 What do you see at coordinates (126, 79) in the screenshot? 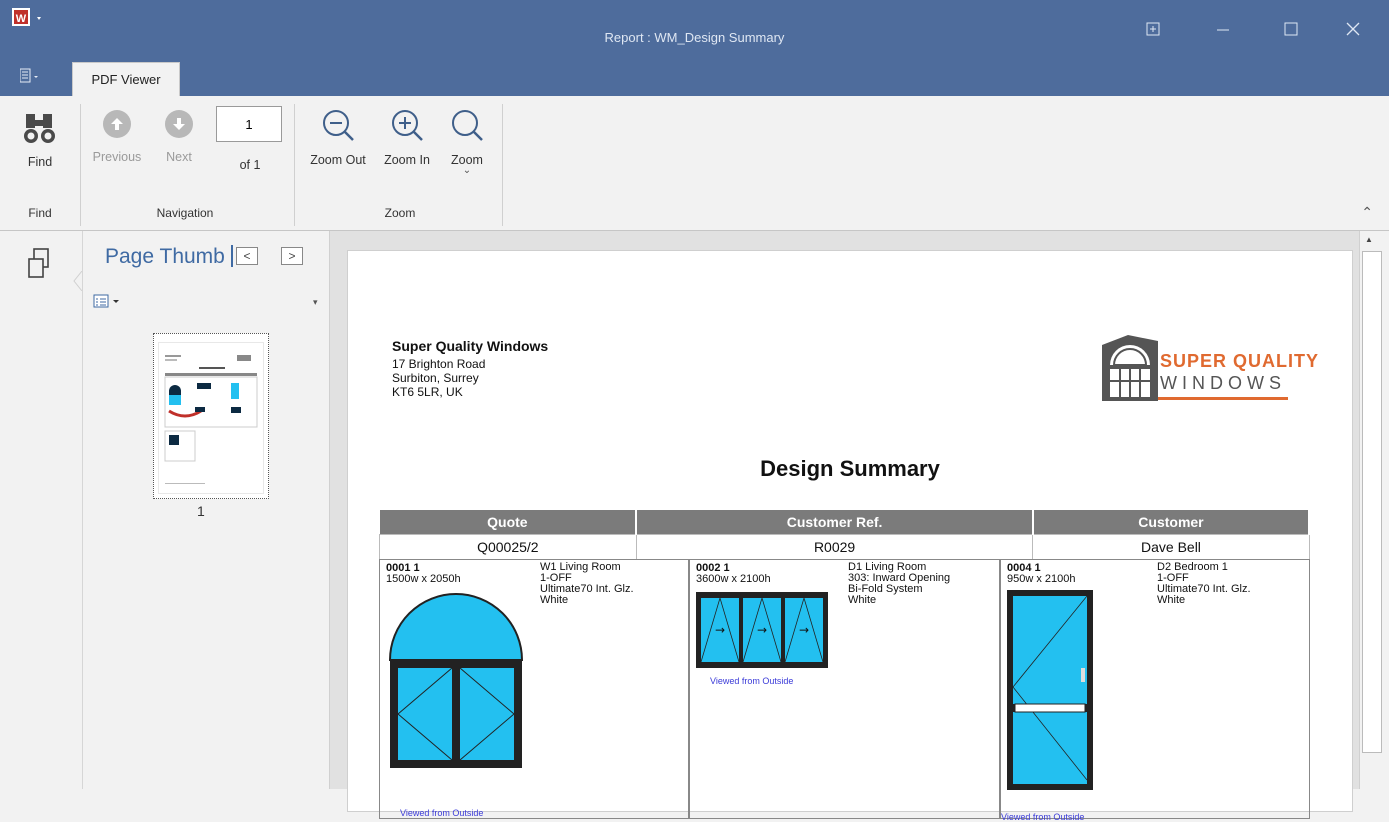
I see `tab-pdf-viewer: PDF Viewer` at bounding box center [126, 79].